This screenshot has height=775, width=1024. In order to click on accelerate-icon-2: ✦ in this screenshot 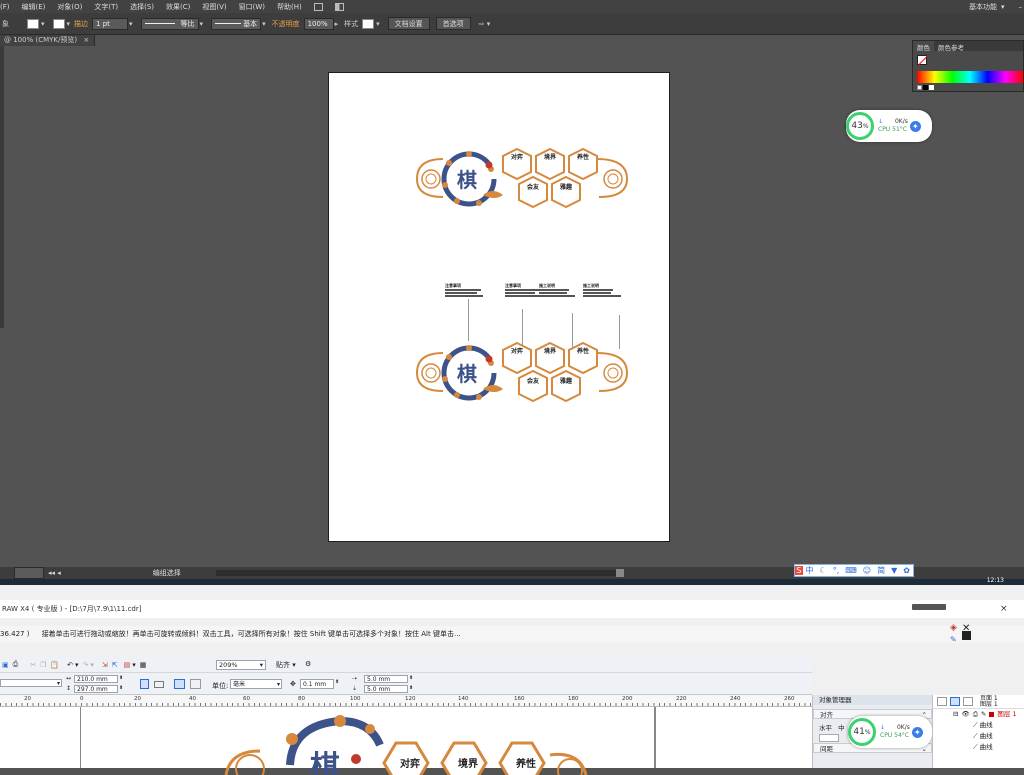, I will do `click(917, 732)`.